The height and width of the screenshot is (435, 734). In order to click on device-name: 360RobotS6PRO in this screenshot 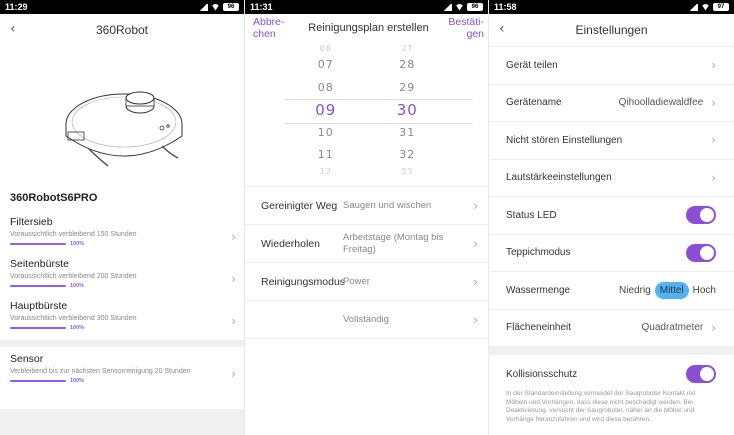, I will do `click(54, 198)`.